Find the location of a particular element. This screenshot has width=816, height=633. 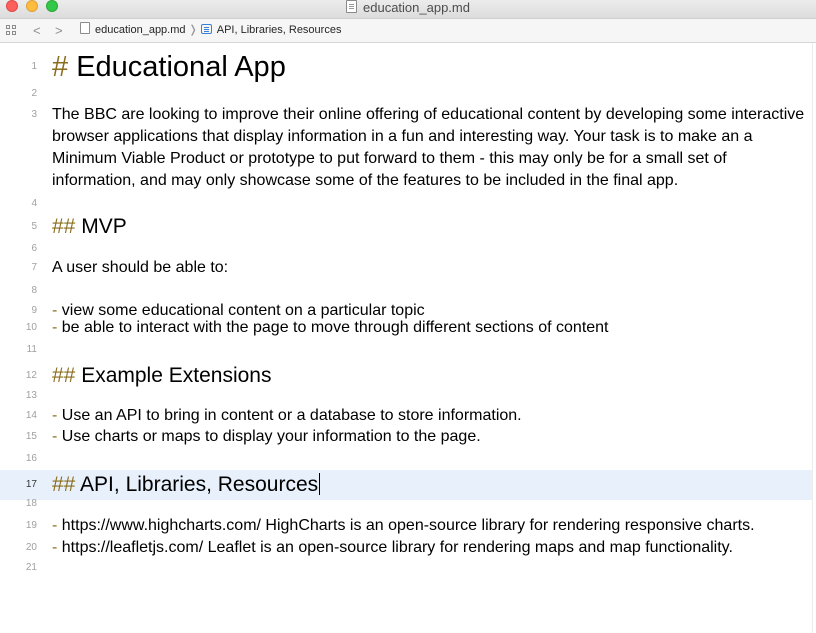

breadcrumb-heading: API, Libraries, Resources is located at coordinates (271, 30).